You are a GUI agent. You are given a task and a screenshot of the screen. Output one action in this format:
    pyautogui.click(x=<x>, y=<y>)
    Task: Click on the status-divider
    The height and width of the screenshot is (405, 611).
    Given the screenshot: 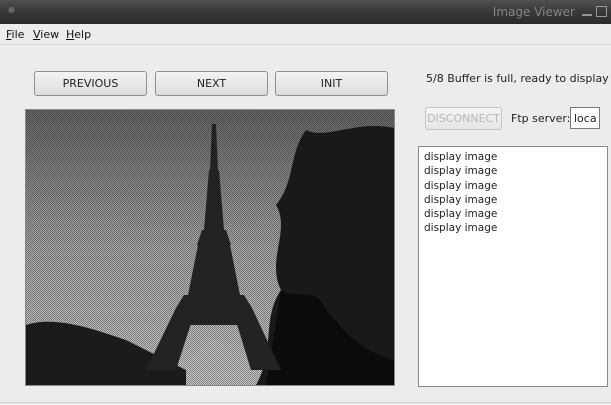 What is the action you would take?
    pyautogui.click(x=305, y=402)
    